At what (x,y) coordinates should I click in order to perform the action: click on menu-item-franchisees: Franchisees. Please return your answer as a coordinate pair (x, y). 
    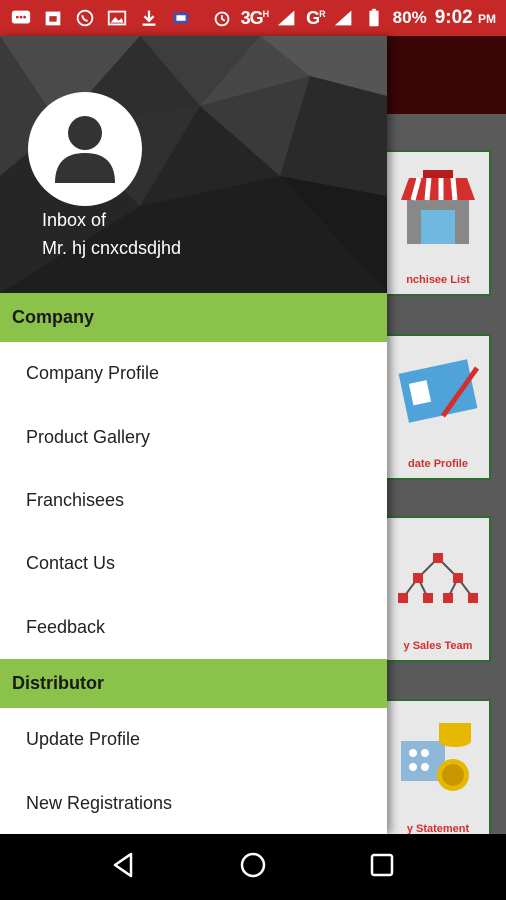
    Looking at the image, I should click on (193, 500).